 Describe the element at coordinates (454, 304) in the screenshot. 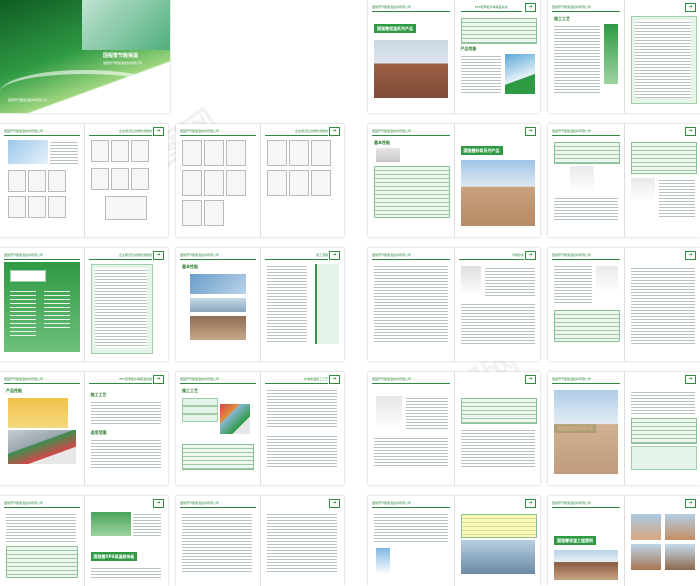

I see `spread-mortar: 国强雪节能保温建材有限公司 专用砂浆 ➔` at that location.